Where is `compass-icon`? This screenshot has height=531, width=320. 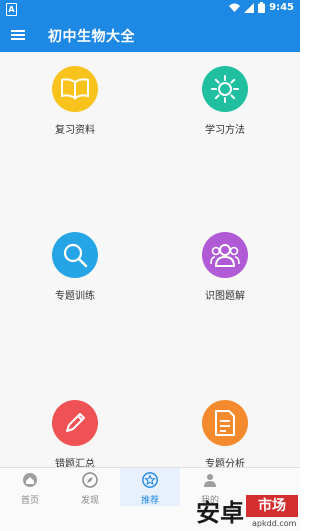
compass-icon is located at coordinates (90, 480).